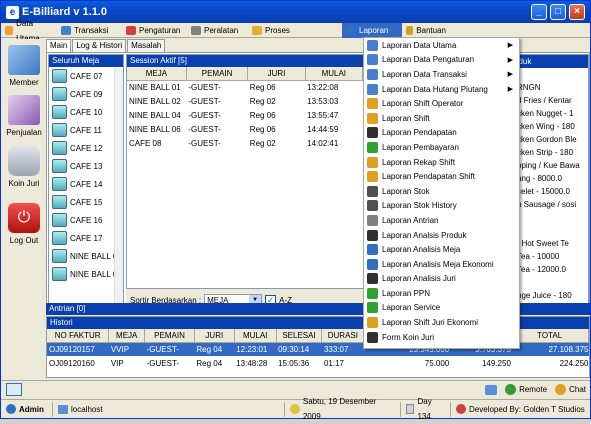  Describe the element at coordinates (163, 363) in the screenshot. I see `histori-cell: -GUEST-` at that location.